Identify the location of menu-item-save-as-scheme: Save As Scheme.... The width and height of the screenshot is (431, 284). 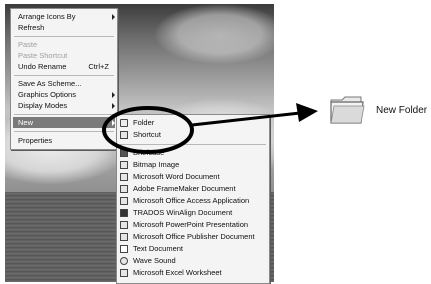
(66, 83).